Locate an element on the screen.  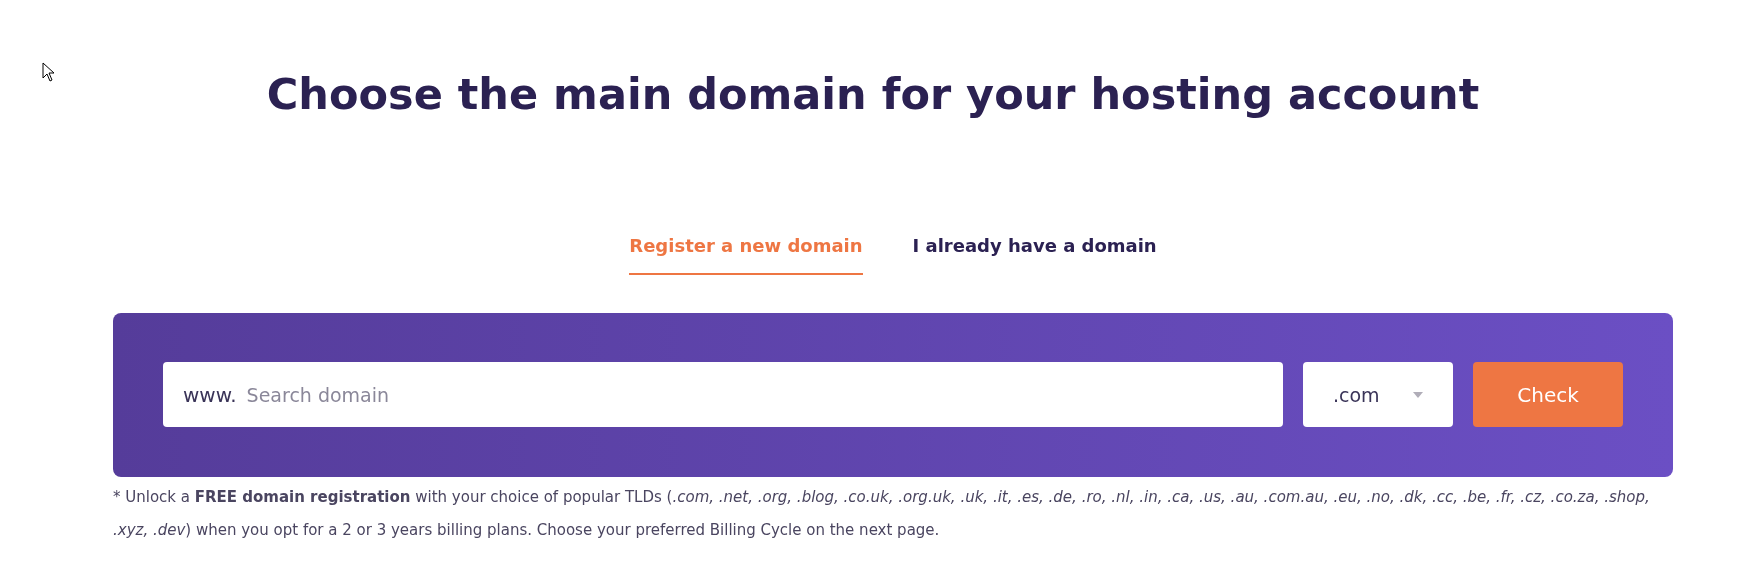
free-domain-note: * Unlock a FREE domain registration with your choice of popular TLDs (.com, .net, .org, .blog, .co.uk, .org.uk, .uk, .it, .es, .de, .ro, .nl, .in, .ca, .us, .au, .com.au, .eu, .no, .dk, .cc, .be, .fr, .cz, .co.za, .shop, .xyz, .dev) when you opt for a 2 or 3 years billing plans. Choose your preferred Billing Cycle on the next page. is located at coordinates (882, 513).